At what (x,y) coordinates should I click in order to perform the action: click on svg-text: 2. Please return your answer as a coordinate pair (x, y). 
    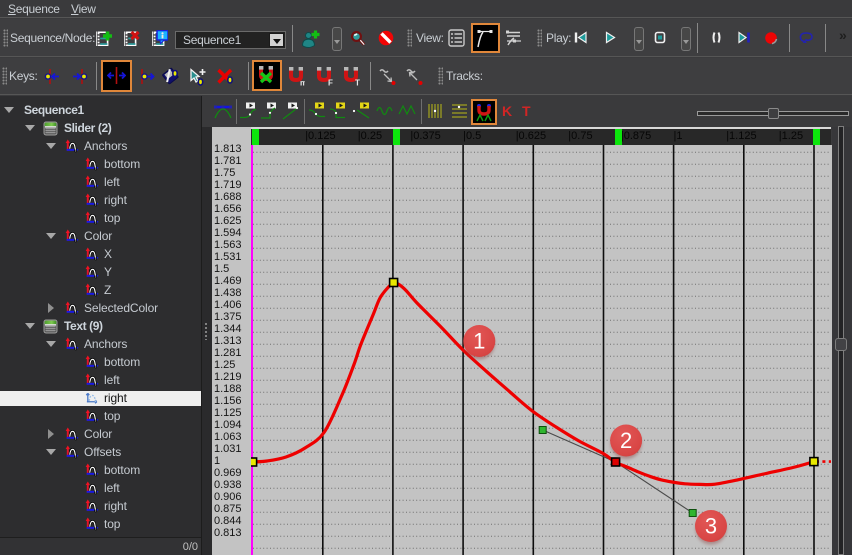
    Looking at the image, I should click on (626, 440).